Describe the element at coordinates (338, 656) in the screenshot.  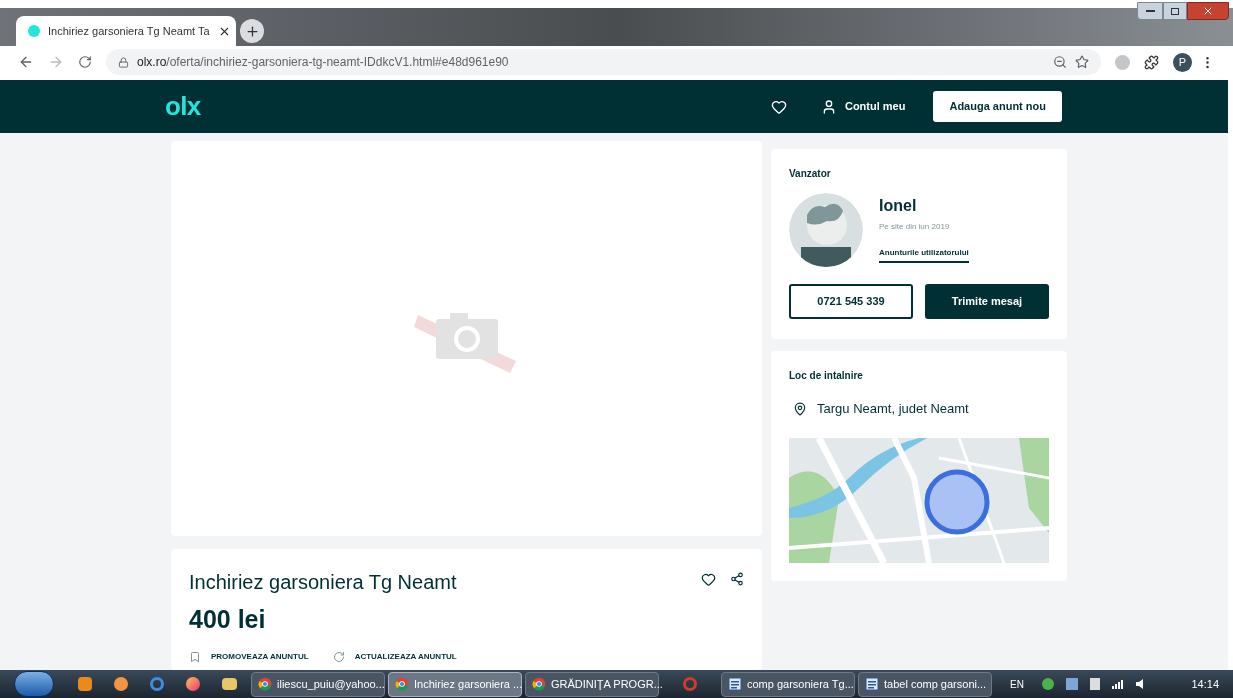
I see `refresh-icon` at that location.